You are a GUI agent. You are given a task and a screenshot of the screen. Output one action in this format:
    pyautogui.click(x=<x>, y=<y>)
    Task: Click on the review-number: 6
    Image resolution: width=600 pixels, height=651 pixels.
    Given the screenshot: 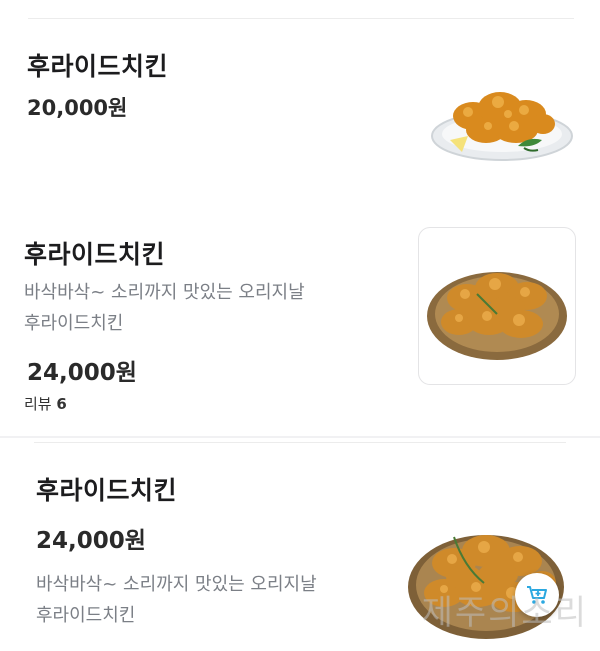 What is the action you would take?
    pyautogui.click(x=61, y=404)
    